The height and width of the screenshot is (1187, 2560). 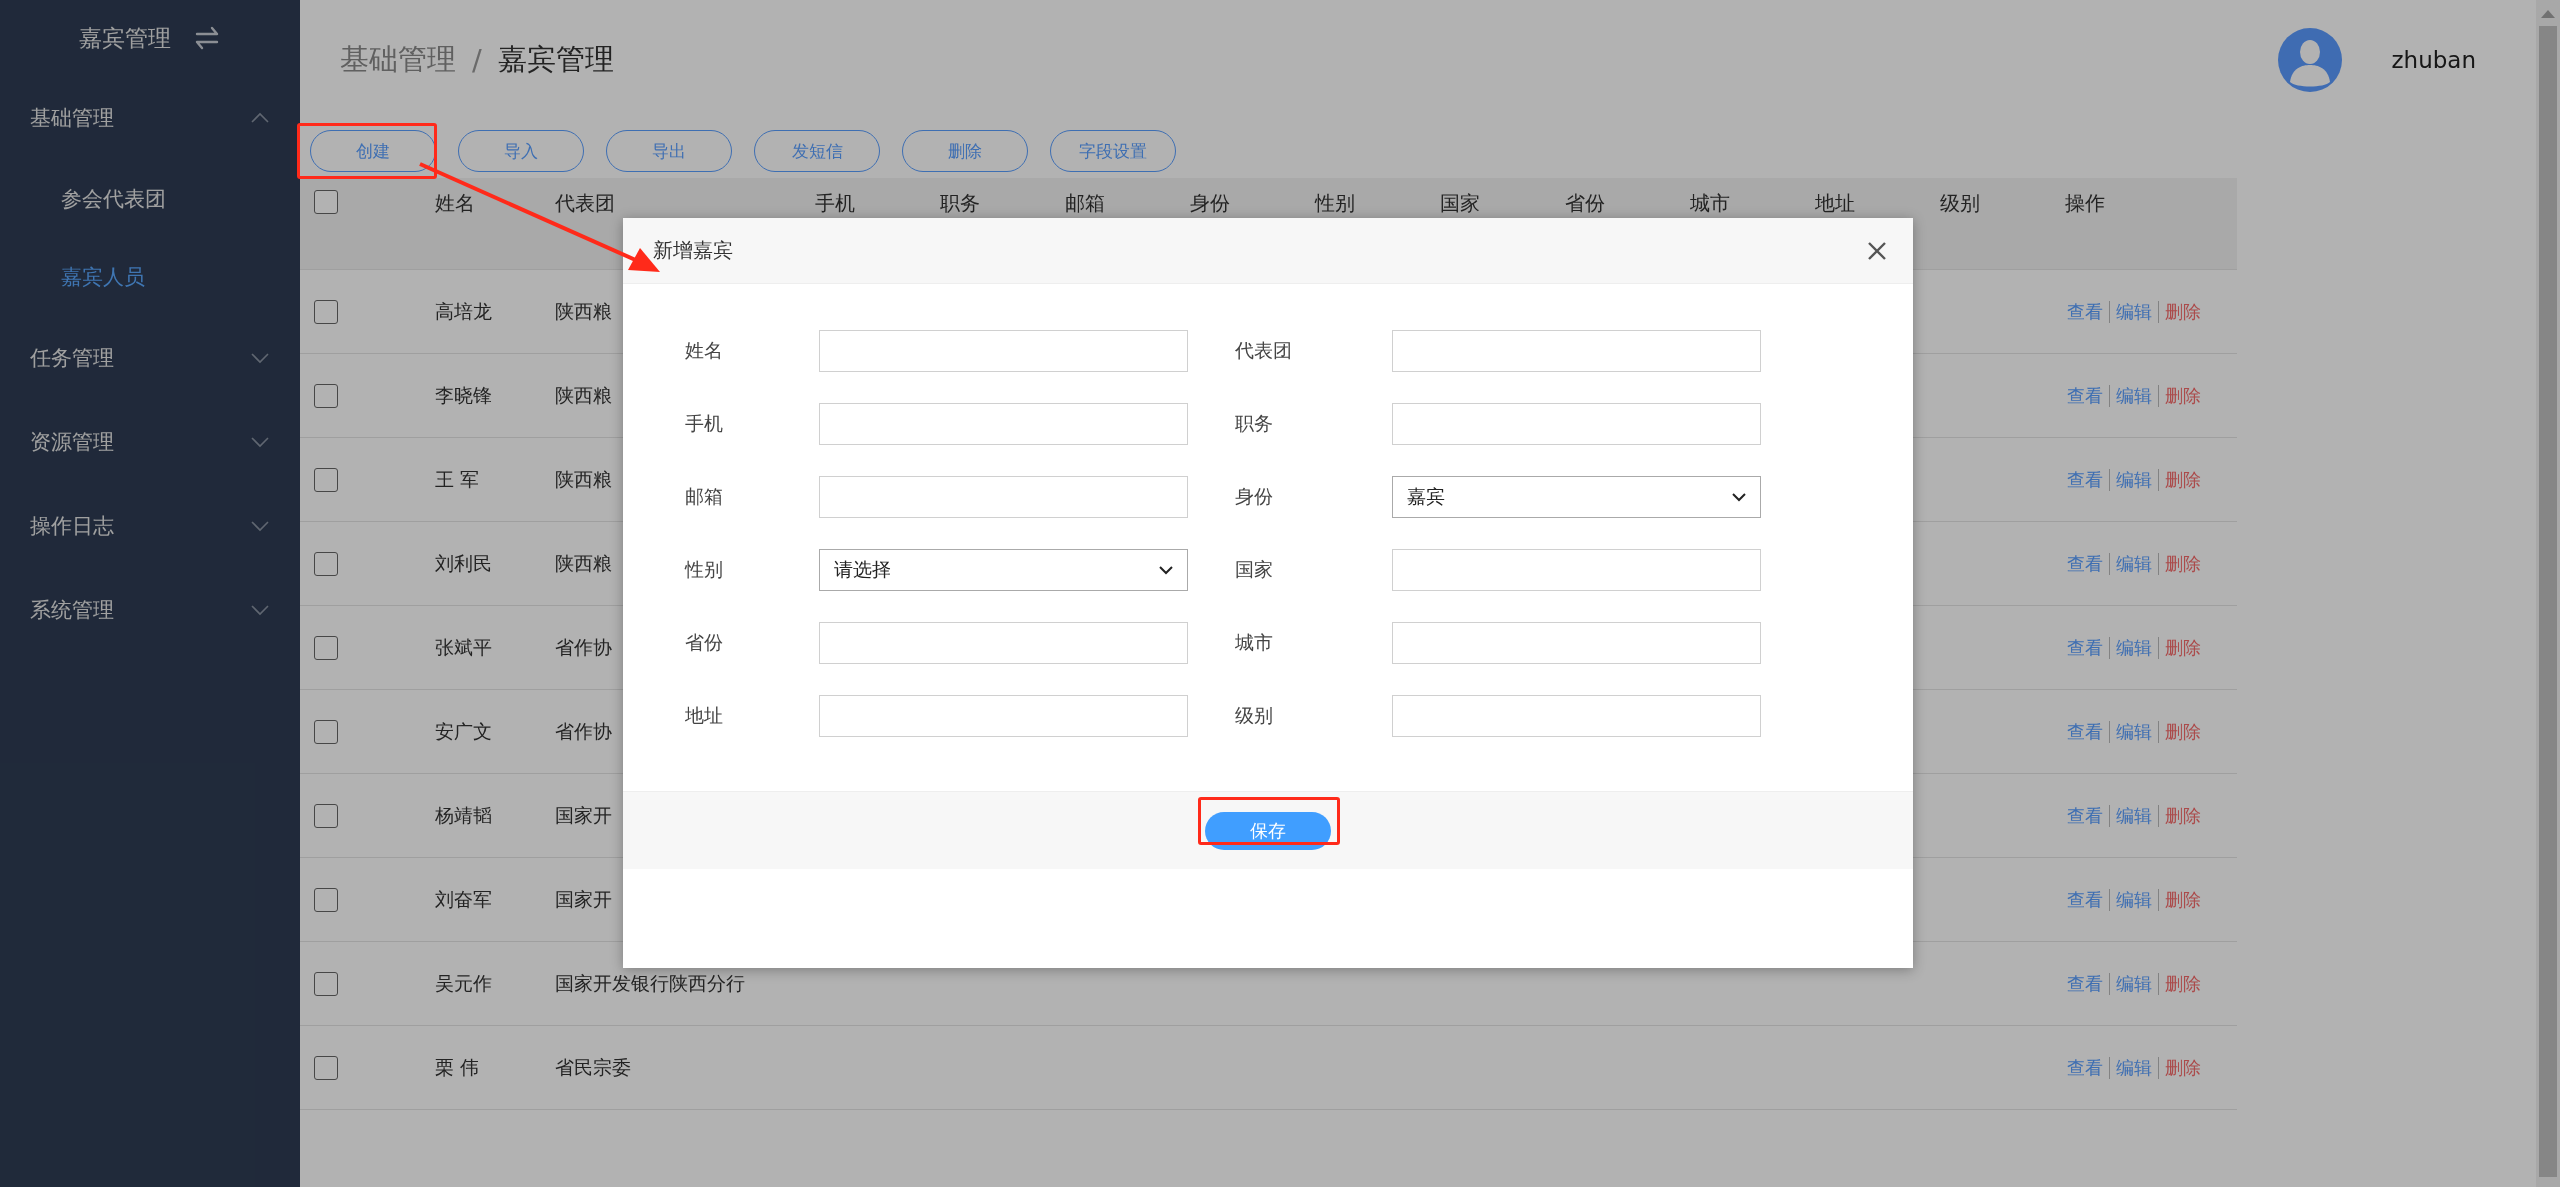 I want to click on submenu-item: 参会代表团, so click(x=150, y=199).